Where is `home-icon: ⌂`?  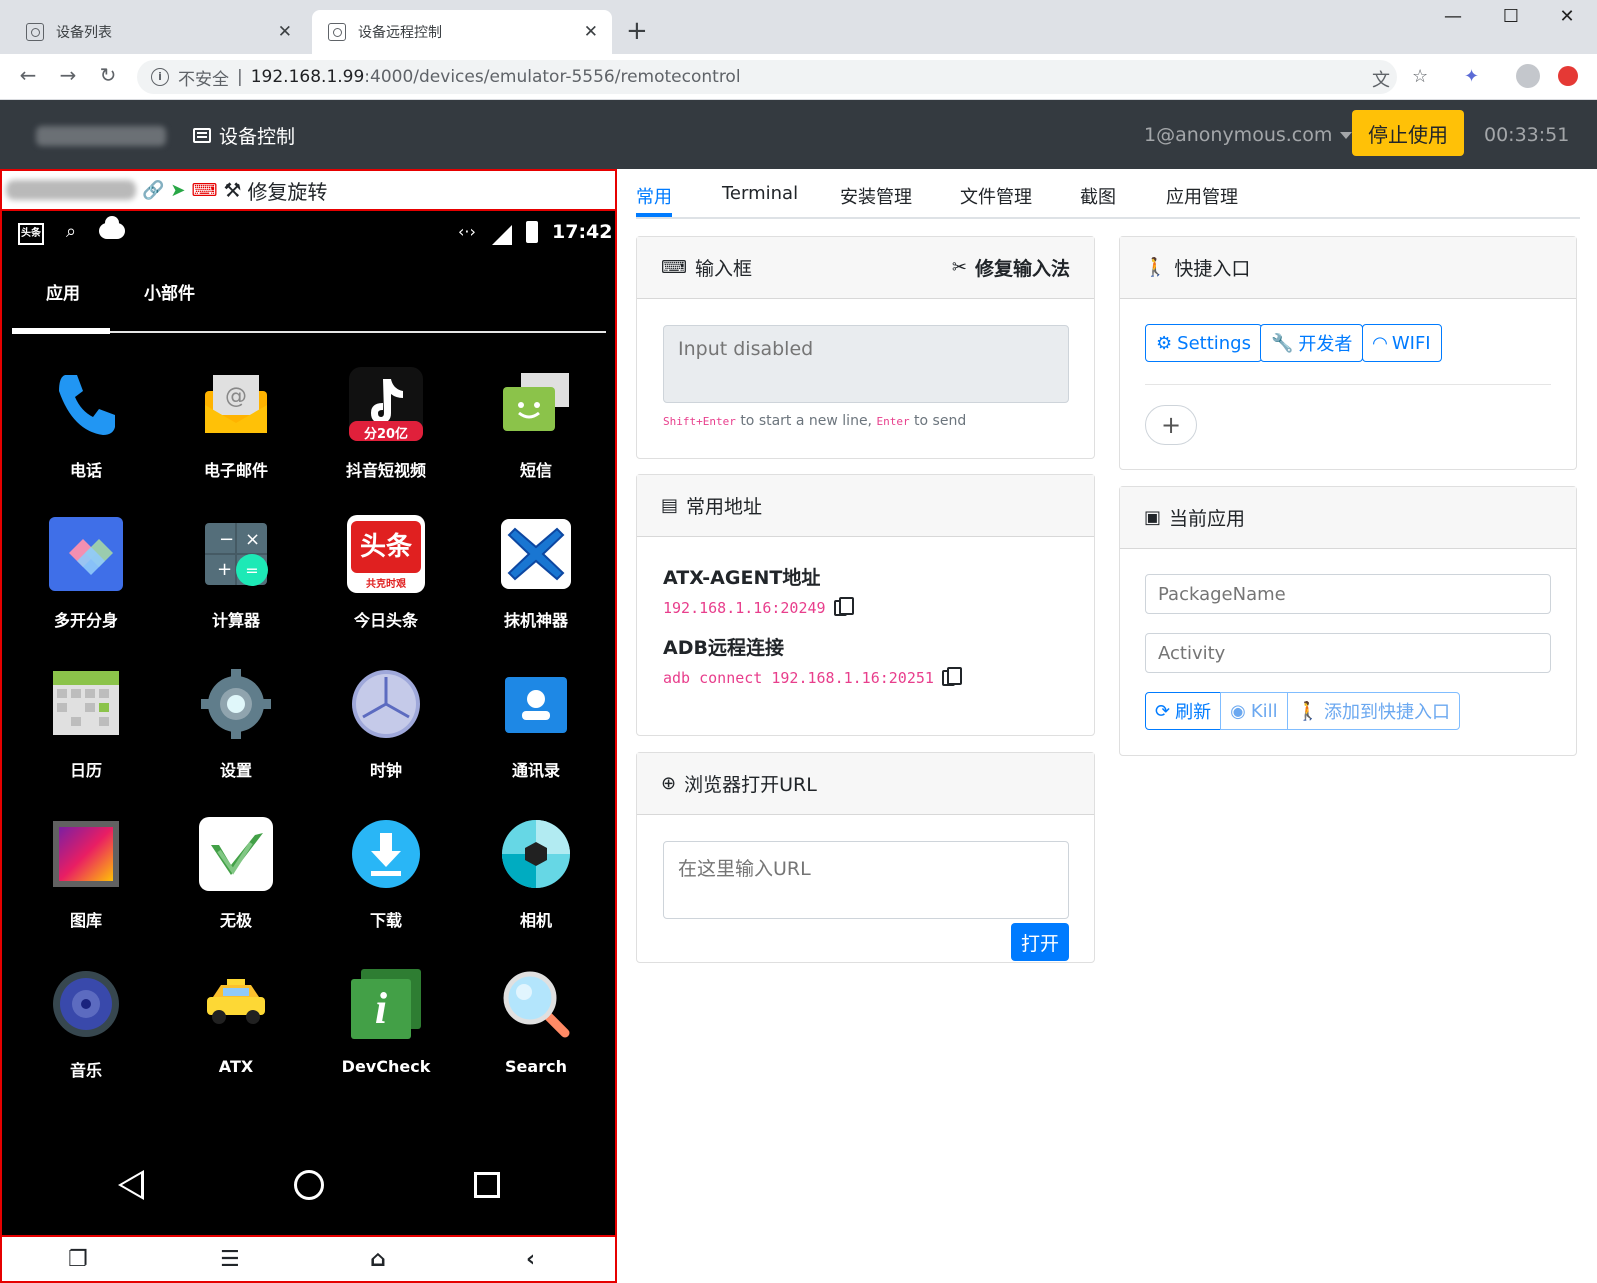
home-icon: ⌂ is located at coordinates (378, 1259).